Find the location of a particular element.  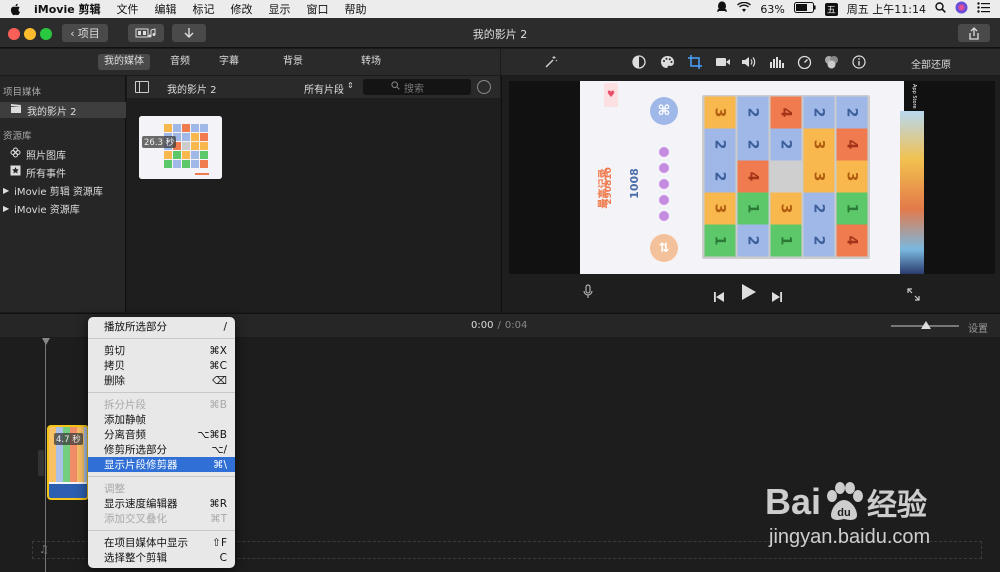

undo-icon: ⌘ is located at coordinates (664, 111).